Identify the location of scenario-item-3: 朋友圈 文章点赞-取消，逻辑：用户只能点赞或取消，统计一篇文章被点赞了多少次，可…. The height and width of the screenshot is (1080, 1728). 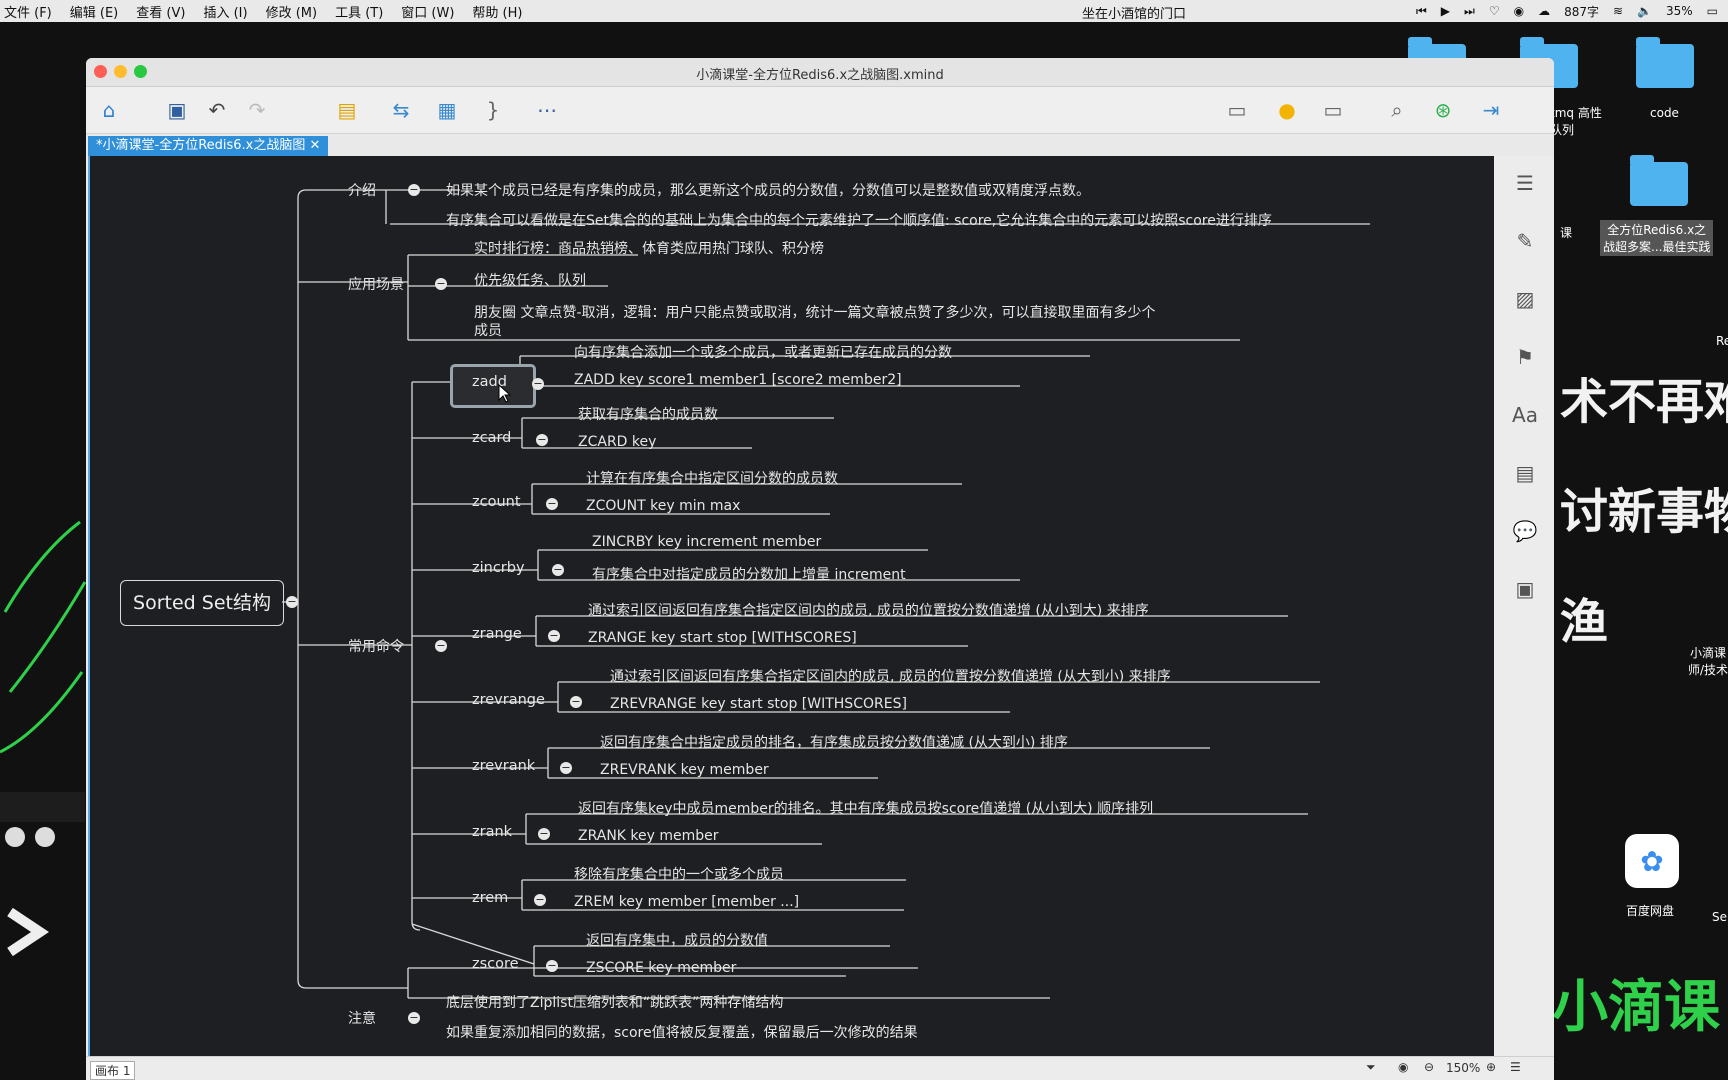
(815, 312).